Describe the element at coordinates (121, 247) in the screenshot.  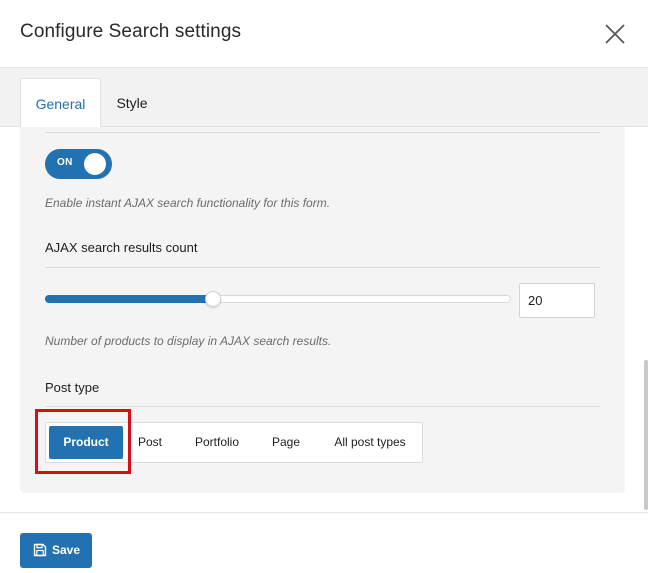
I see `results-count-label: AJAX search results count` at that location.